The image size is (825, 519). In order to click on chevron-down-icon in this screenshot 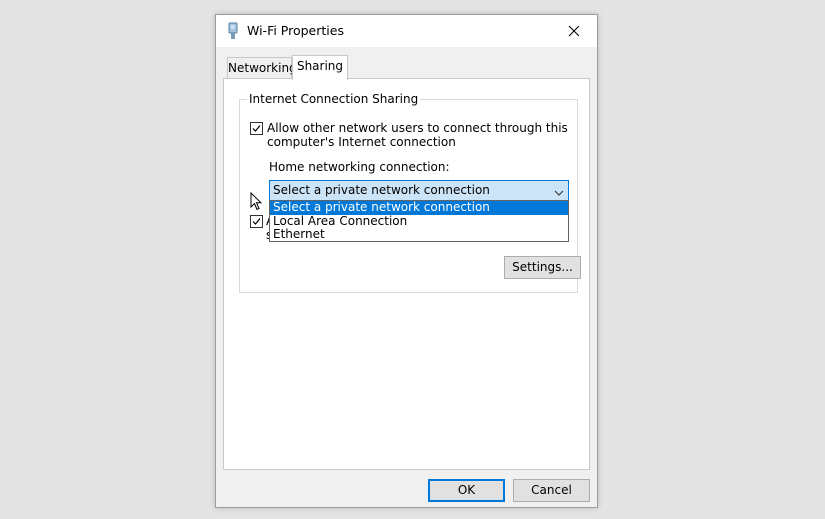, I will do `click(559, 193)`.